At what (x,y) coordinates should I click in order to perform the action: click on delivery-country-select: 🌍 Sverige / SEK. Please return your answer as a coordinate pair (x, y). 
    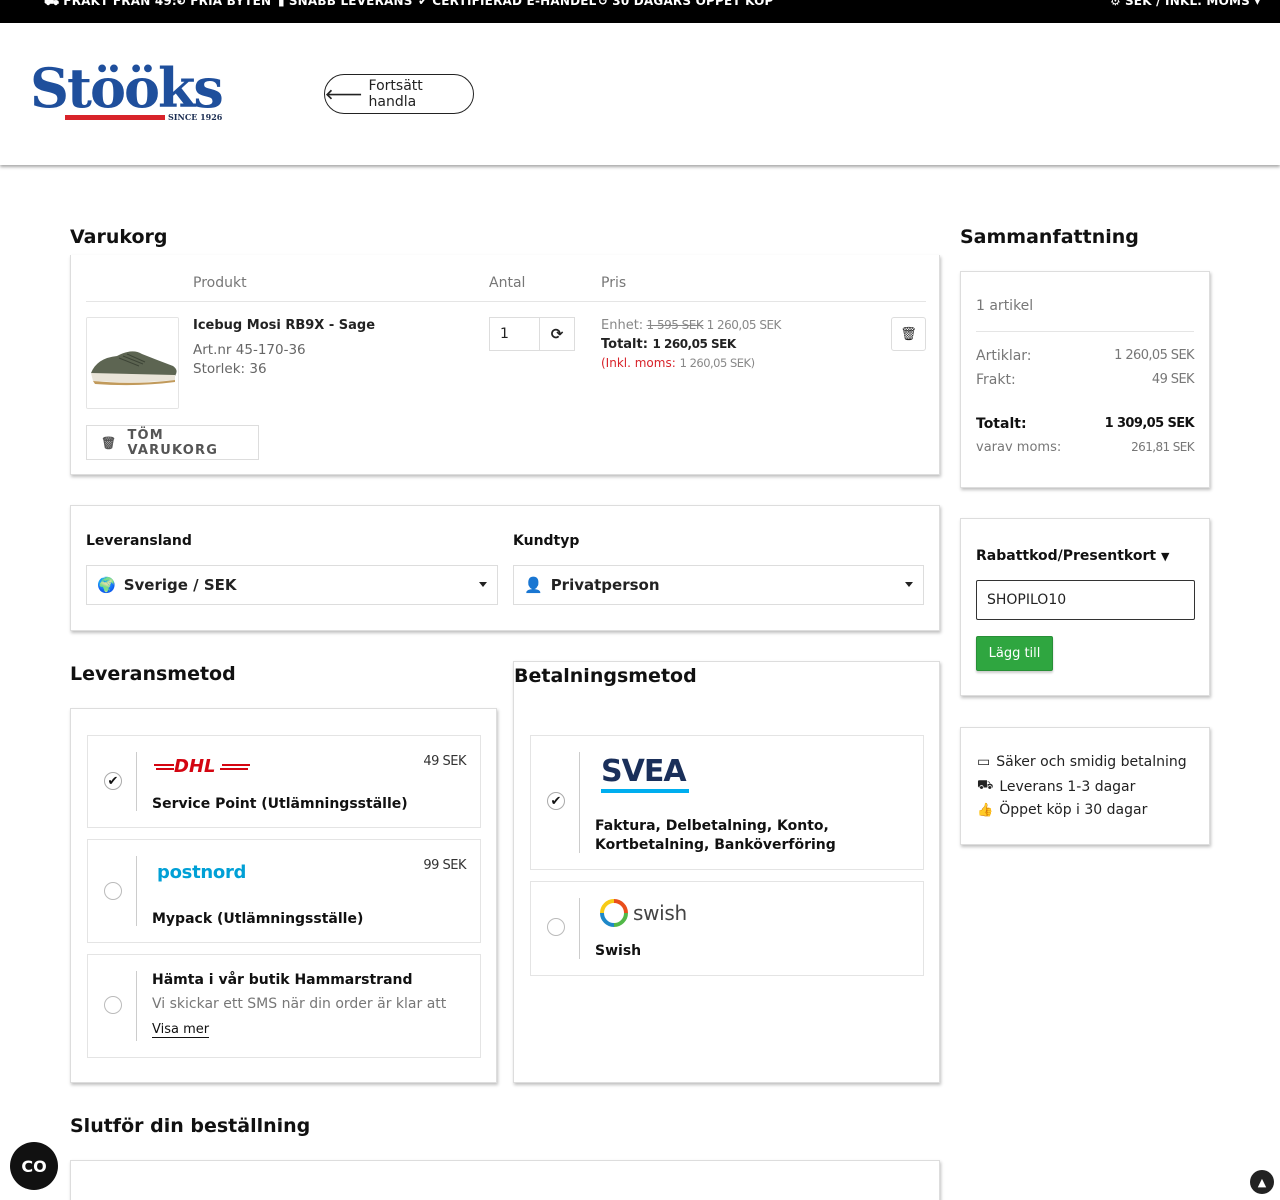
    Looking at the image, I should click on (292, 585).